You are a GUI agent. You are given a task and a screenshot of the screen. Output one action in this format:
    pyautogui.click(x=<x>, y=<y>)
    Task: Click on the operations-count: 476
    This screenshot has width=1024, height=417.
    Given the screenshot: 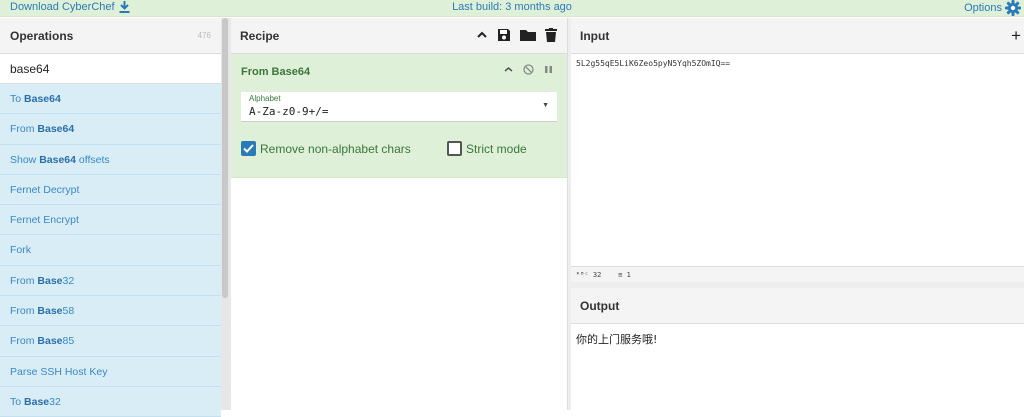 What is the action you would take?
    pyautogui.click(x=204, y=35)
    